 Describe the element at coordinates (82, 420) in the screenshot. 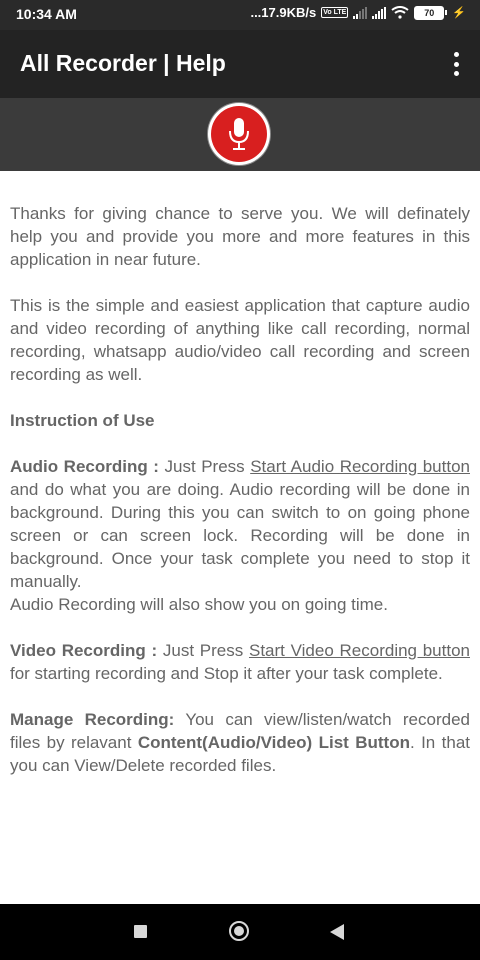

I see `instruction-heading: Instruction of Use` at that location.